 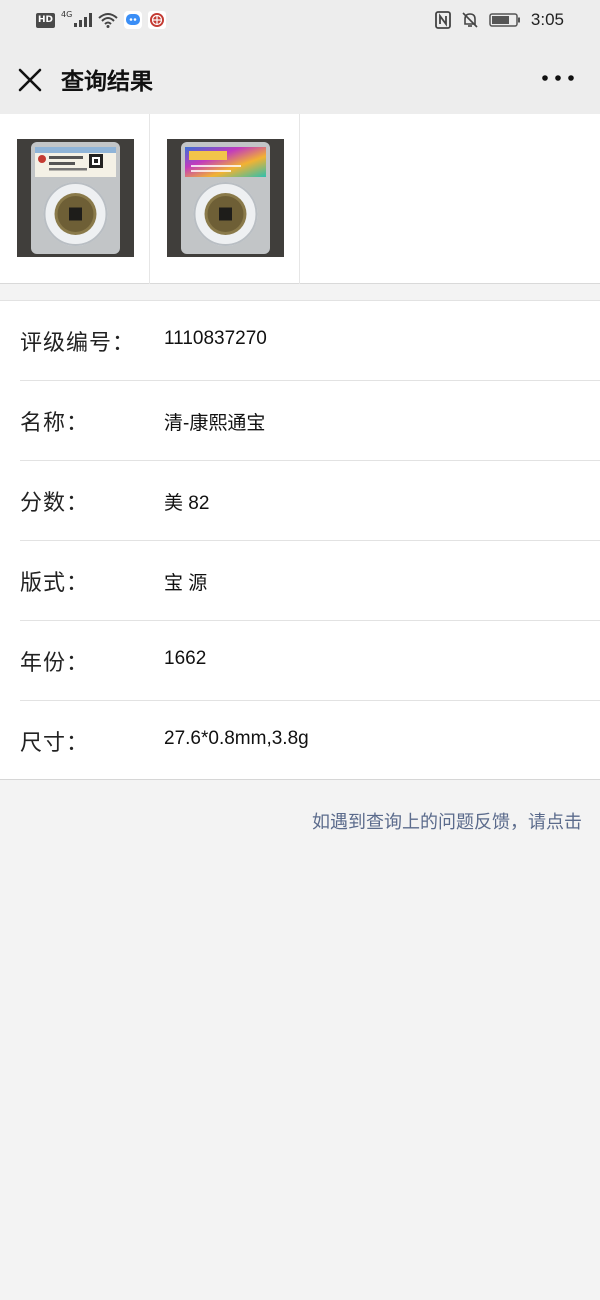 I want to click on coin-image-gallery, so click(x=300, y=199).